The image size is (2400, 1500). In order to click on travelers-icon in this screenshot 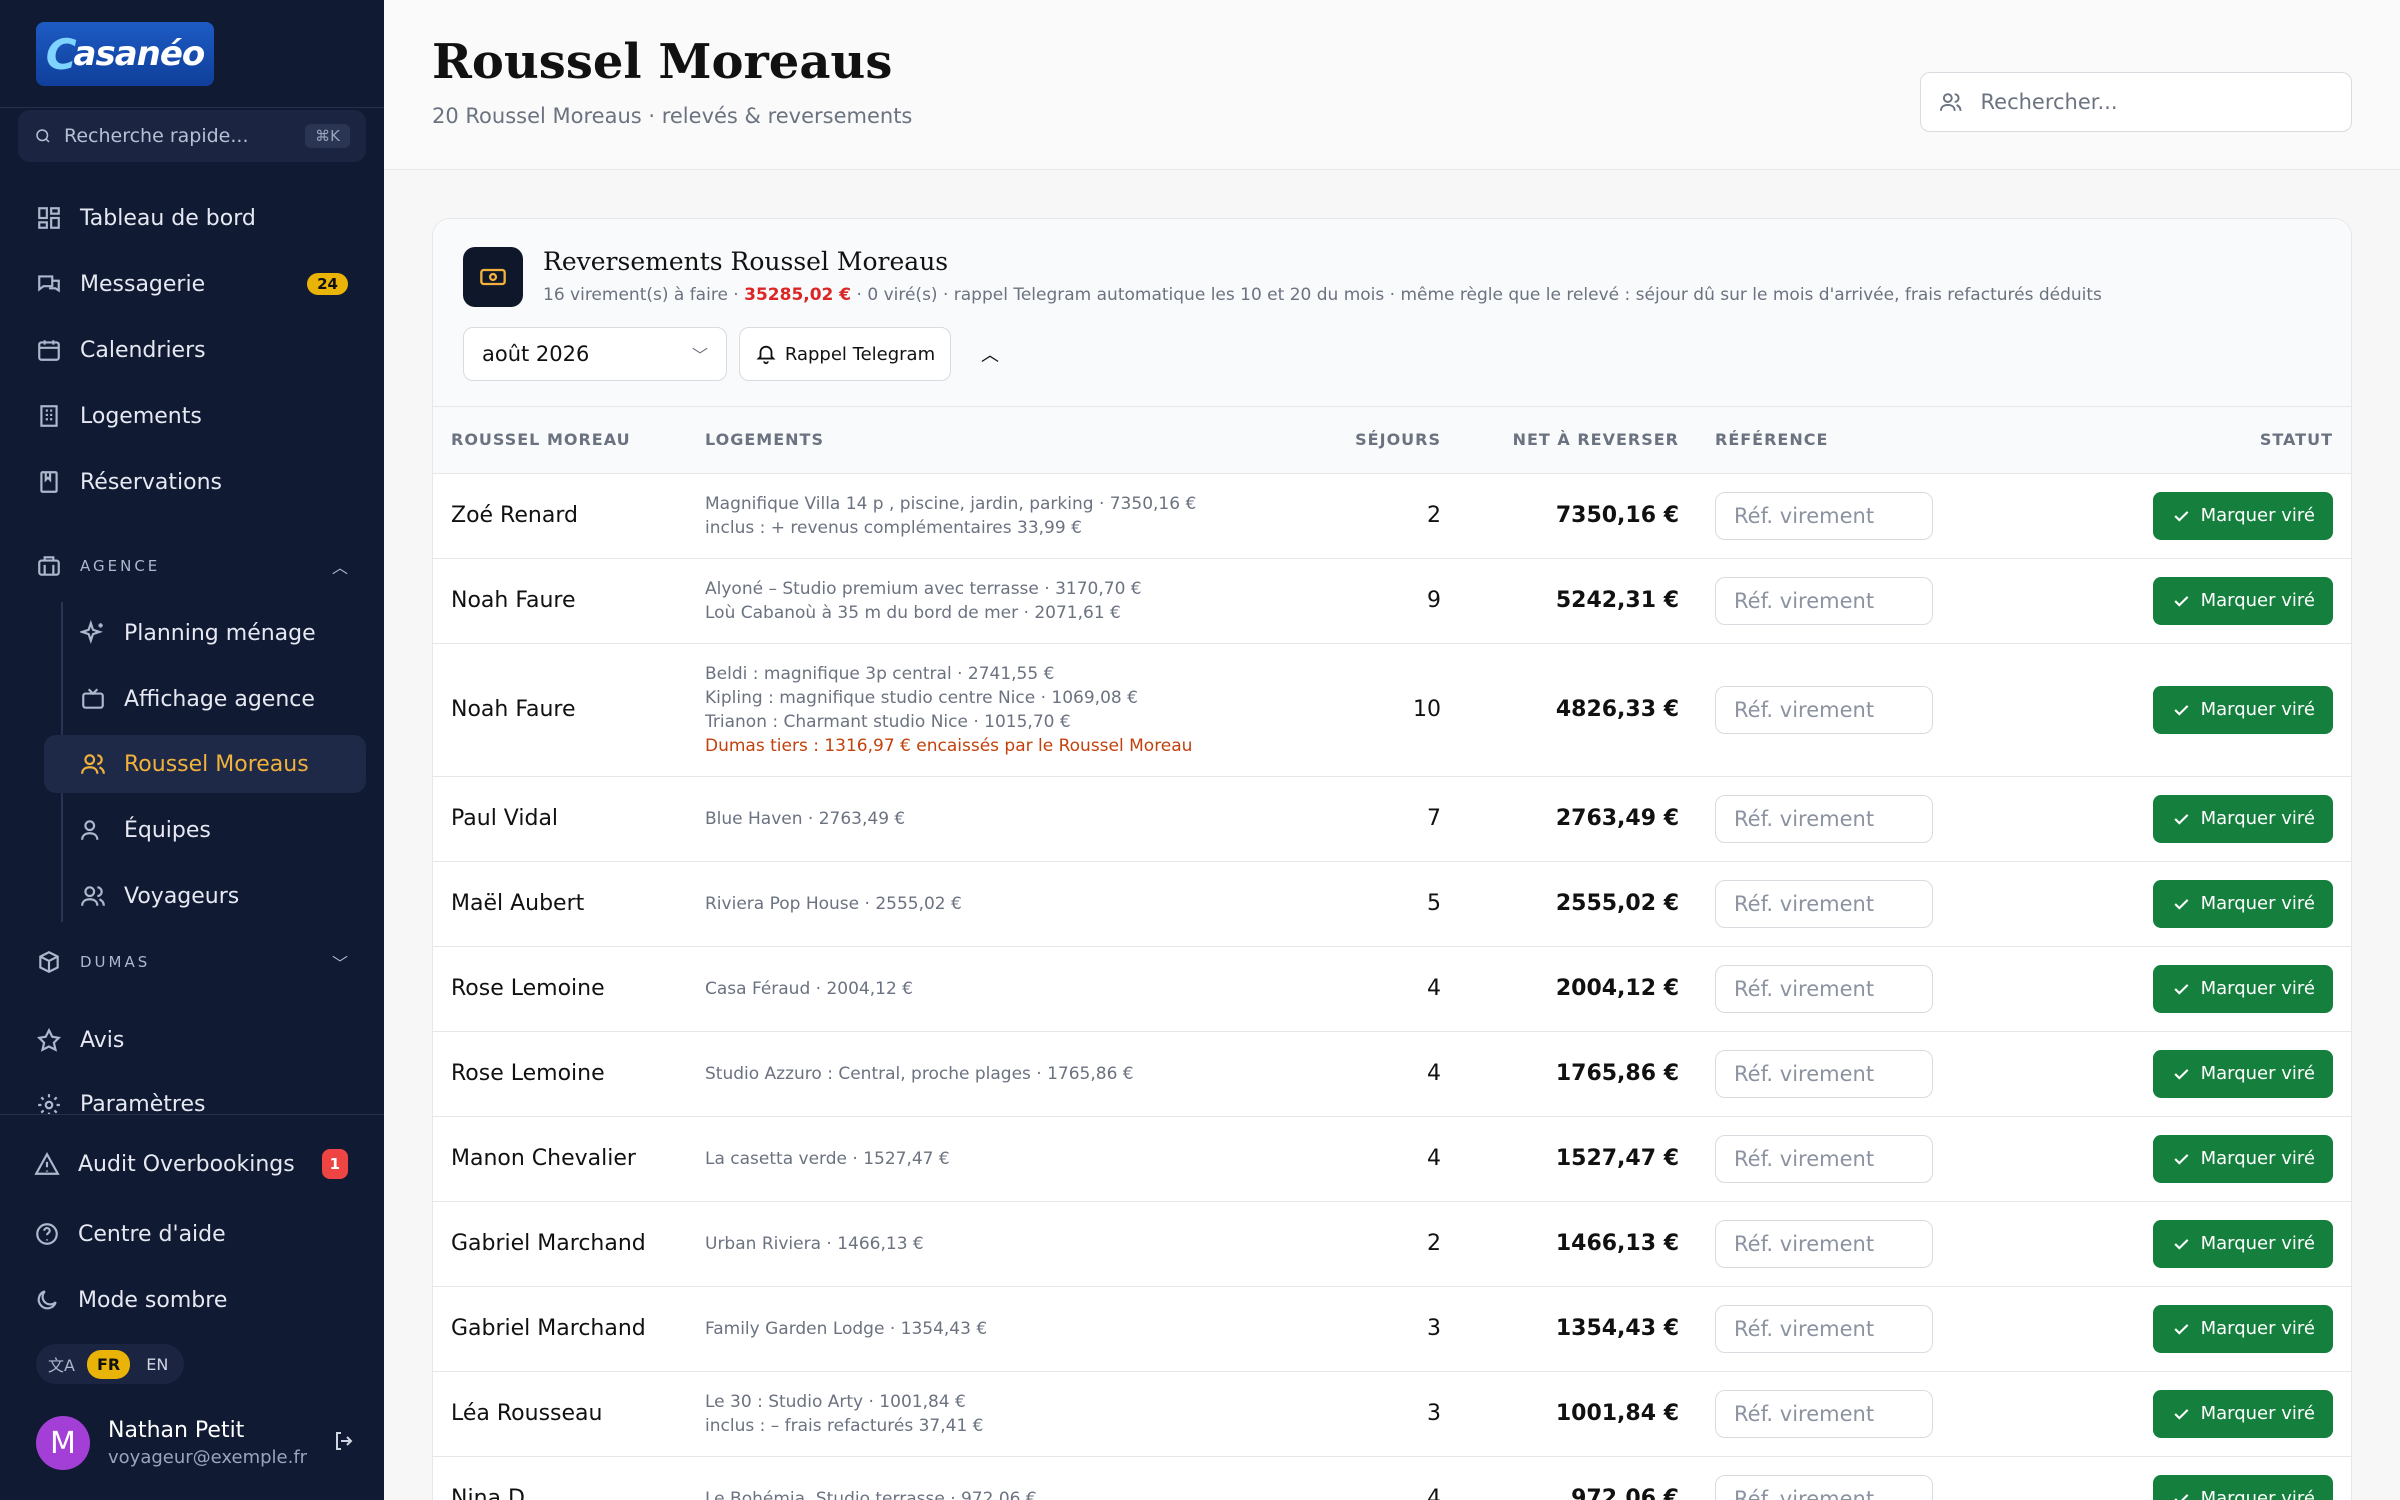, I will do `click(93, 896)`.